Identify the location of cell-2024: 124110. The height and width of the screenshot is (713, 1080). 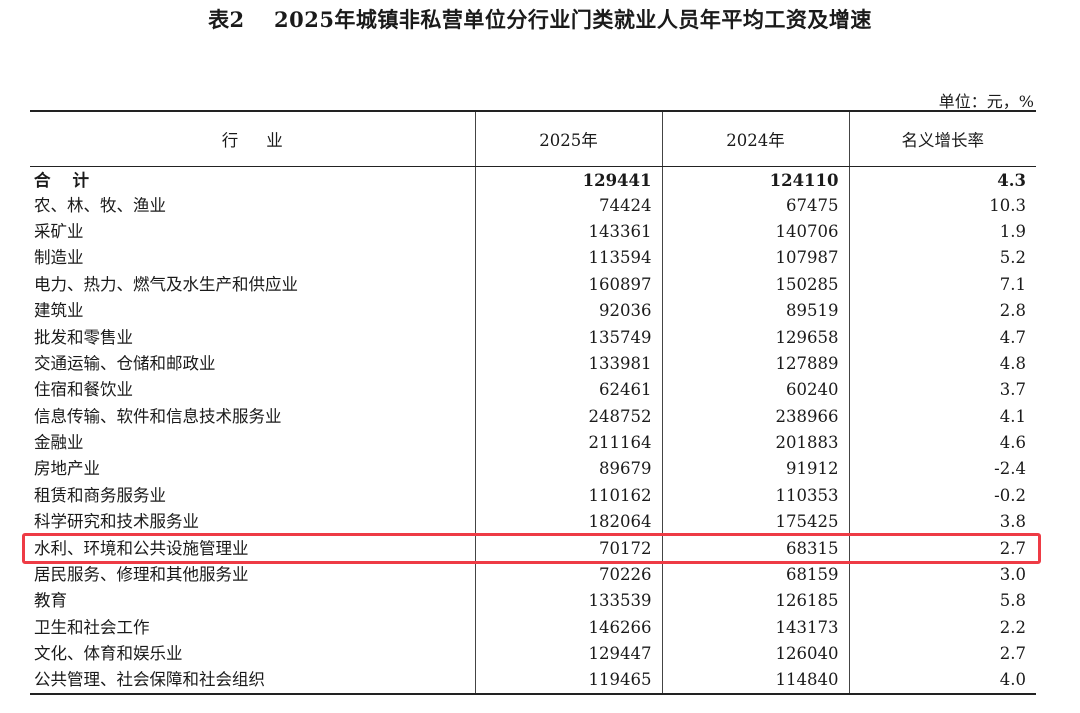
(755, 179).